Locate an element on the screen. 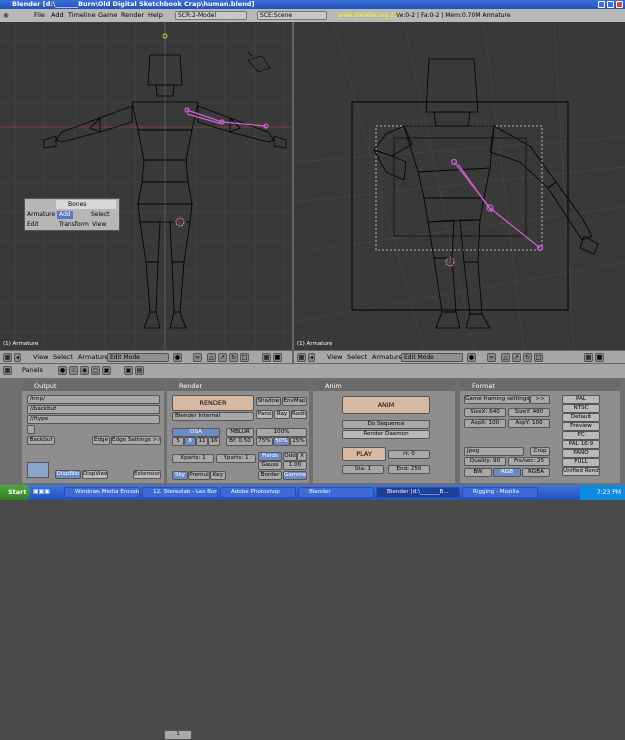 The height and width of the screenshot is (740, 625). mode-selector: Edit Mode is located at coordinates (432, 357).